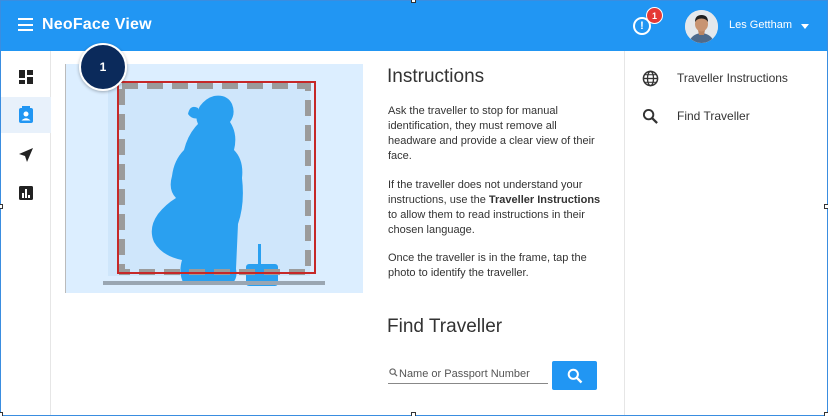  Describe the element at coordinates (414, 26) in the screenshot. I see `app-bar: NeoFace View ! 1 Les Gettham` at that location.